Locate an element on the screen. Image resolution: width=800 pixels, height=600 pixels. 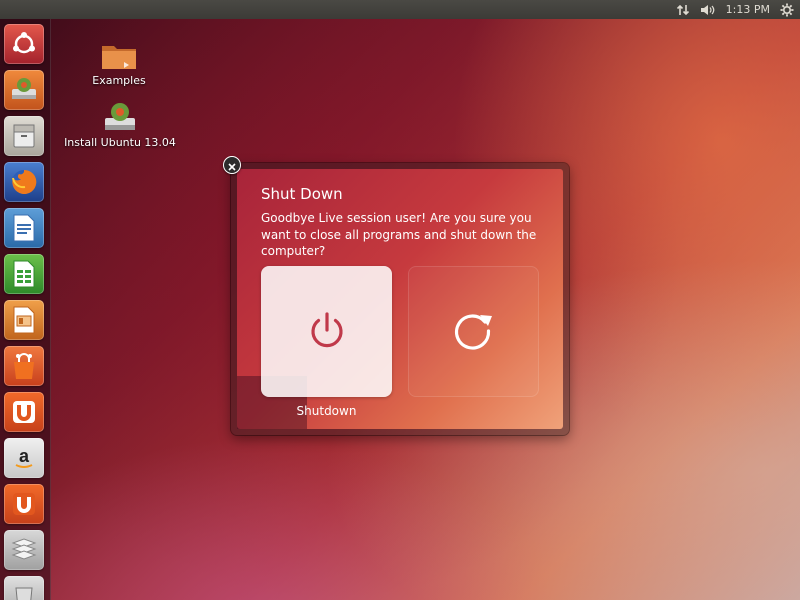
amazon-icon: a is located at coordinates (24, 458).